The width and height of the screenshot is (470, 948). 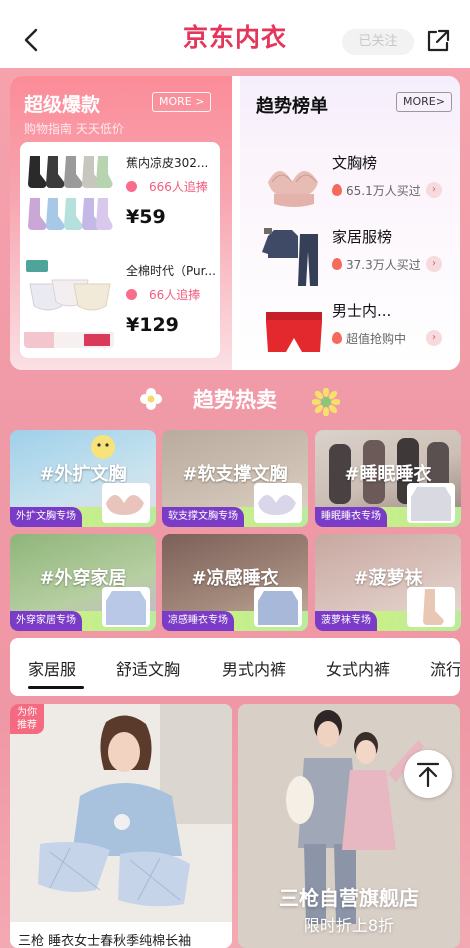 I want to click on share-icon, so click(x=438, y=41).